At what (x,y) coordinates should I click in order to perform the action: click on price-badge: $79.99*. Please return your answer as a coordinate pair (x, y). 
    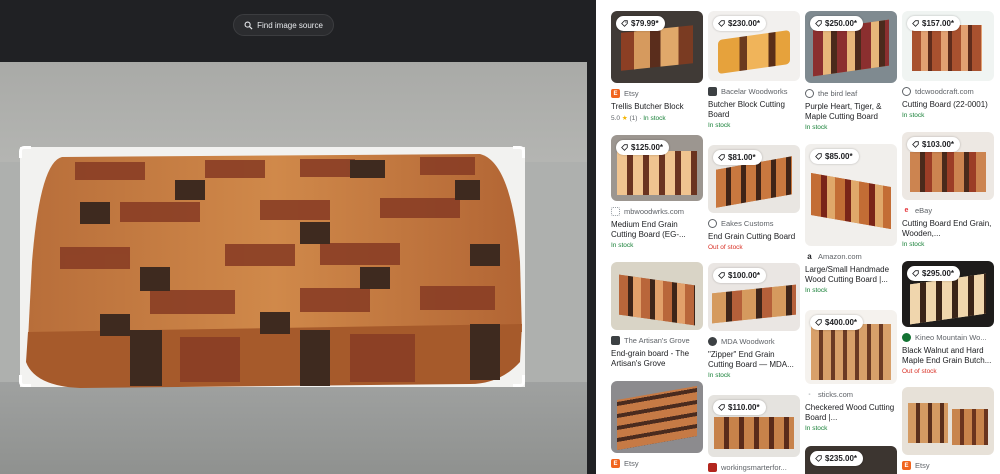
    Looking at the image, I should click on (640, 23).